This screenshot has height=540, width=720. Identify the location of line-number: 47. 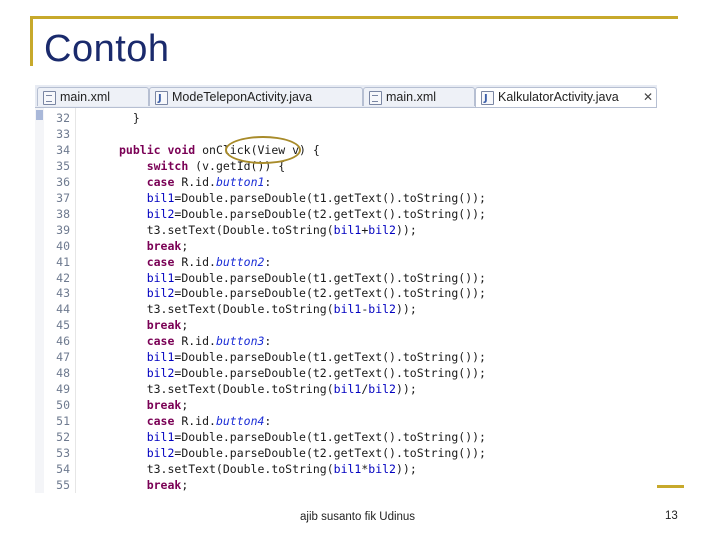
(63, 357).